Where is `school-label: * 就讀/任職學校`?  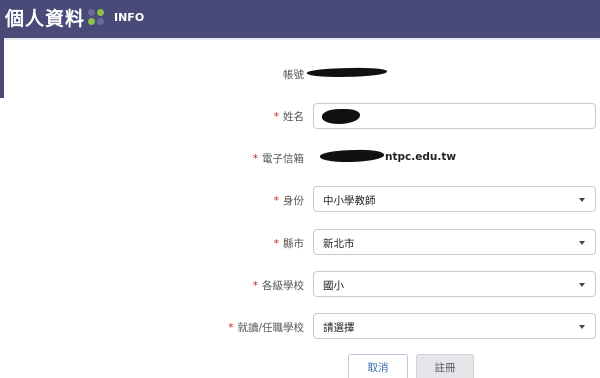
school-label: * 就讀/任職學校 is located at coordinates (266, 327).